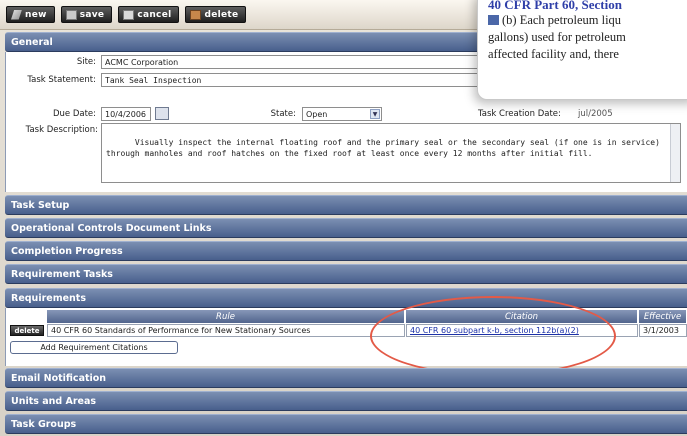  What do you see at coordinates (54, 401) in the screenshot?
I see `section-units-areas-label: Units and Areas` at bounding box center [54, 401].